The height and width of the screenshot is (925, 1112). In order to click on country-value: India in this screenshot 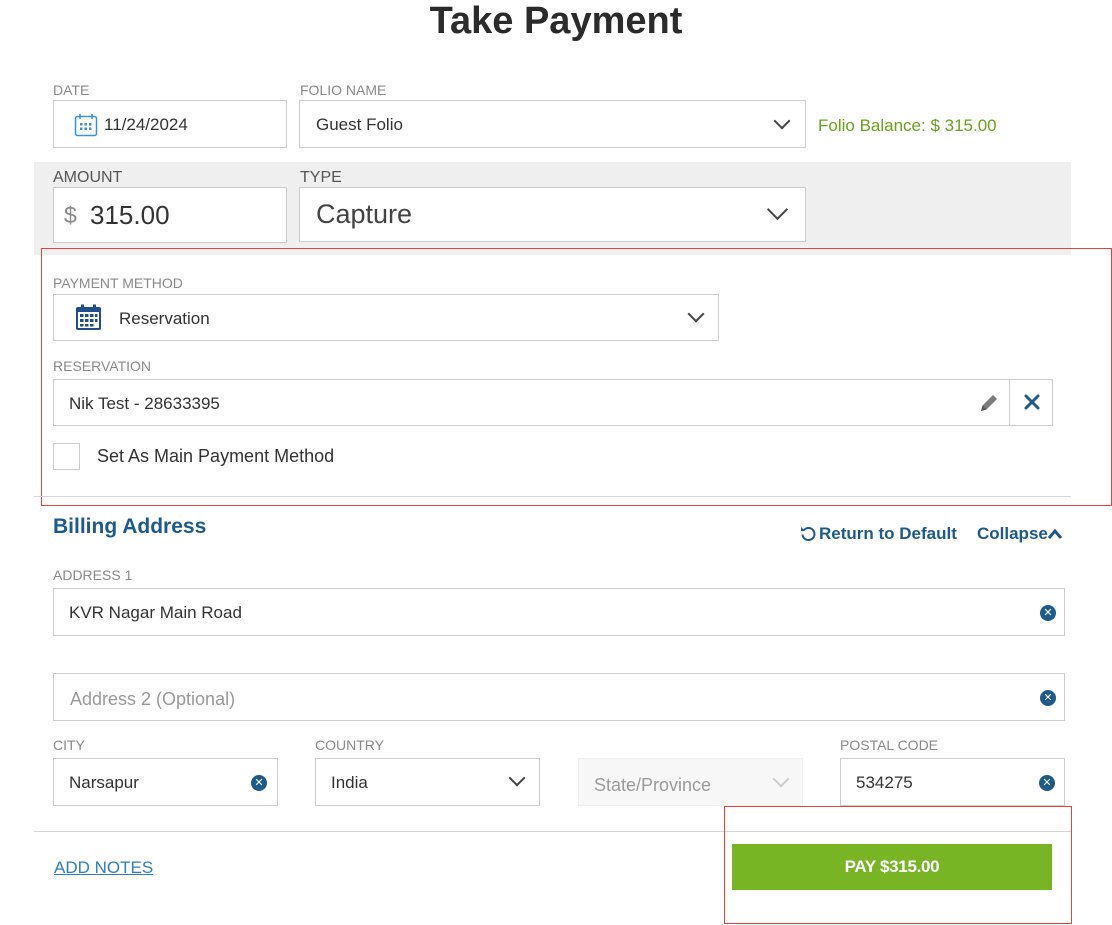, I will do `click(349, 782)`.